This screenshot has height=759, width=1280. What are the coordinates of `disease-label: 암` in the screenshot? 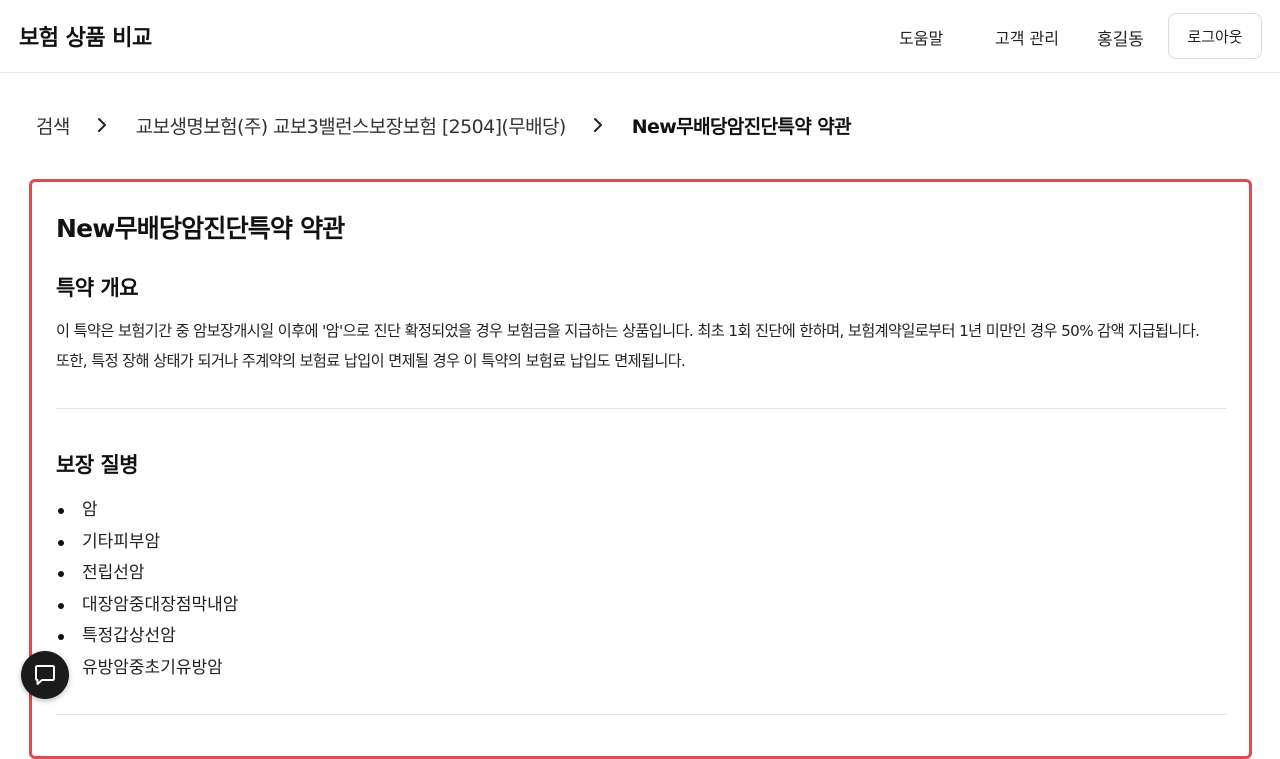 It's located at (90, 510).